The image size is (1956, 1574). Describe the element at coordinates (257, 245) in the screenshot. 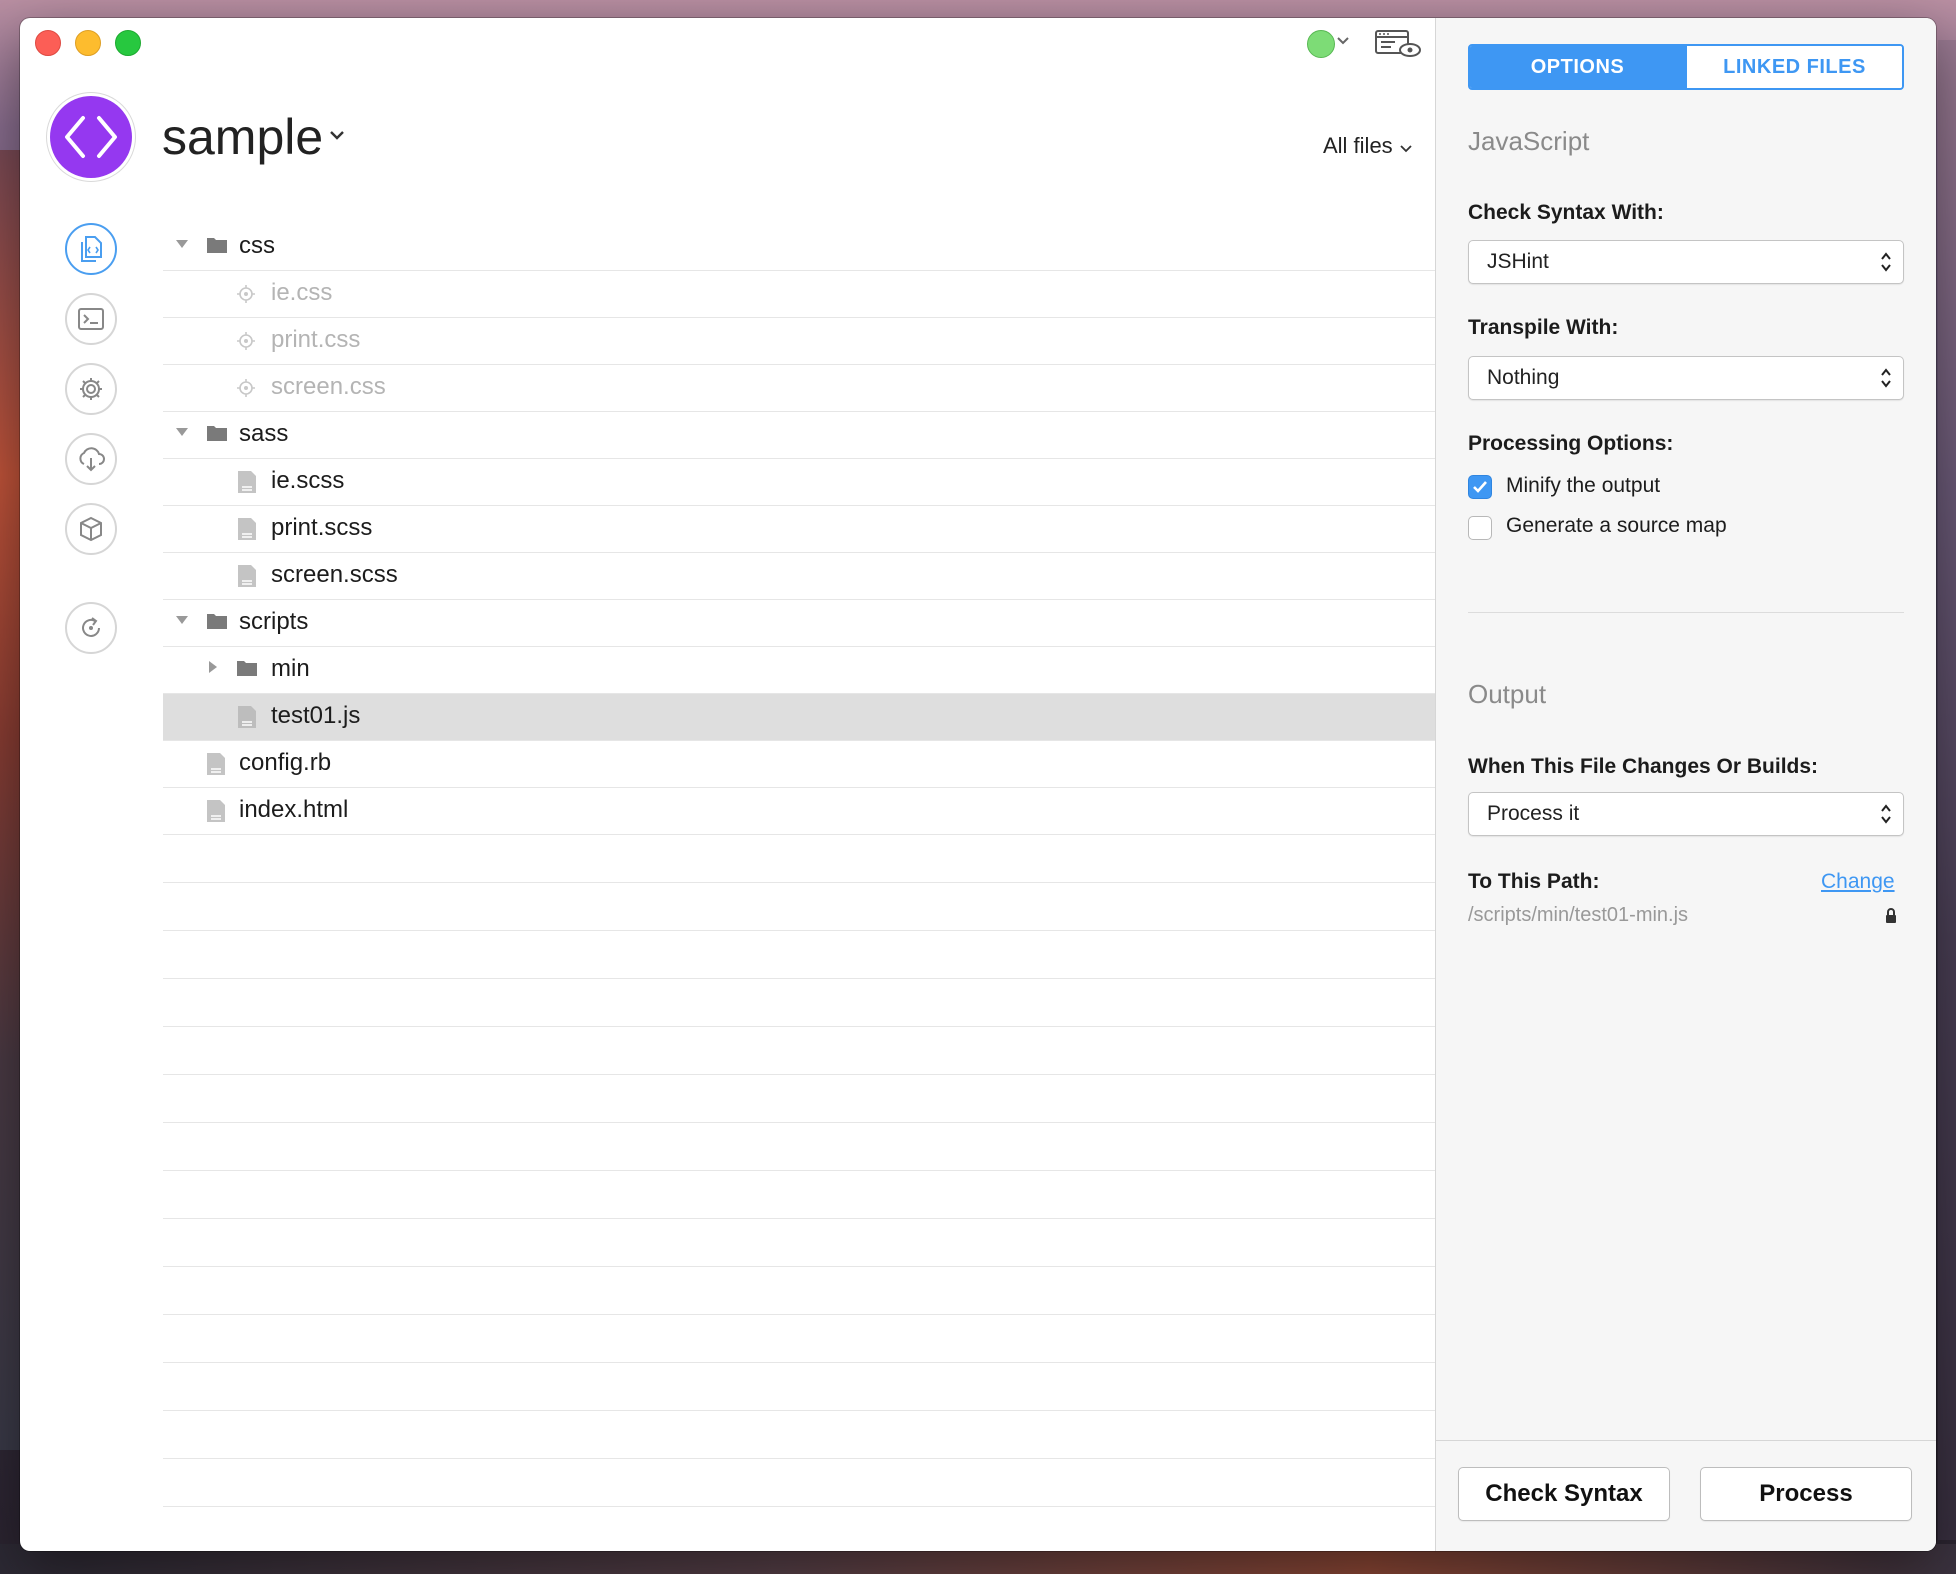

I see `file-label: css` at that location.